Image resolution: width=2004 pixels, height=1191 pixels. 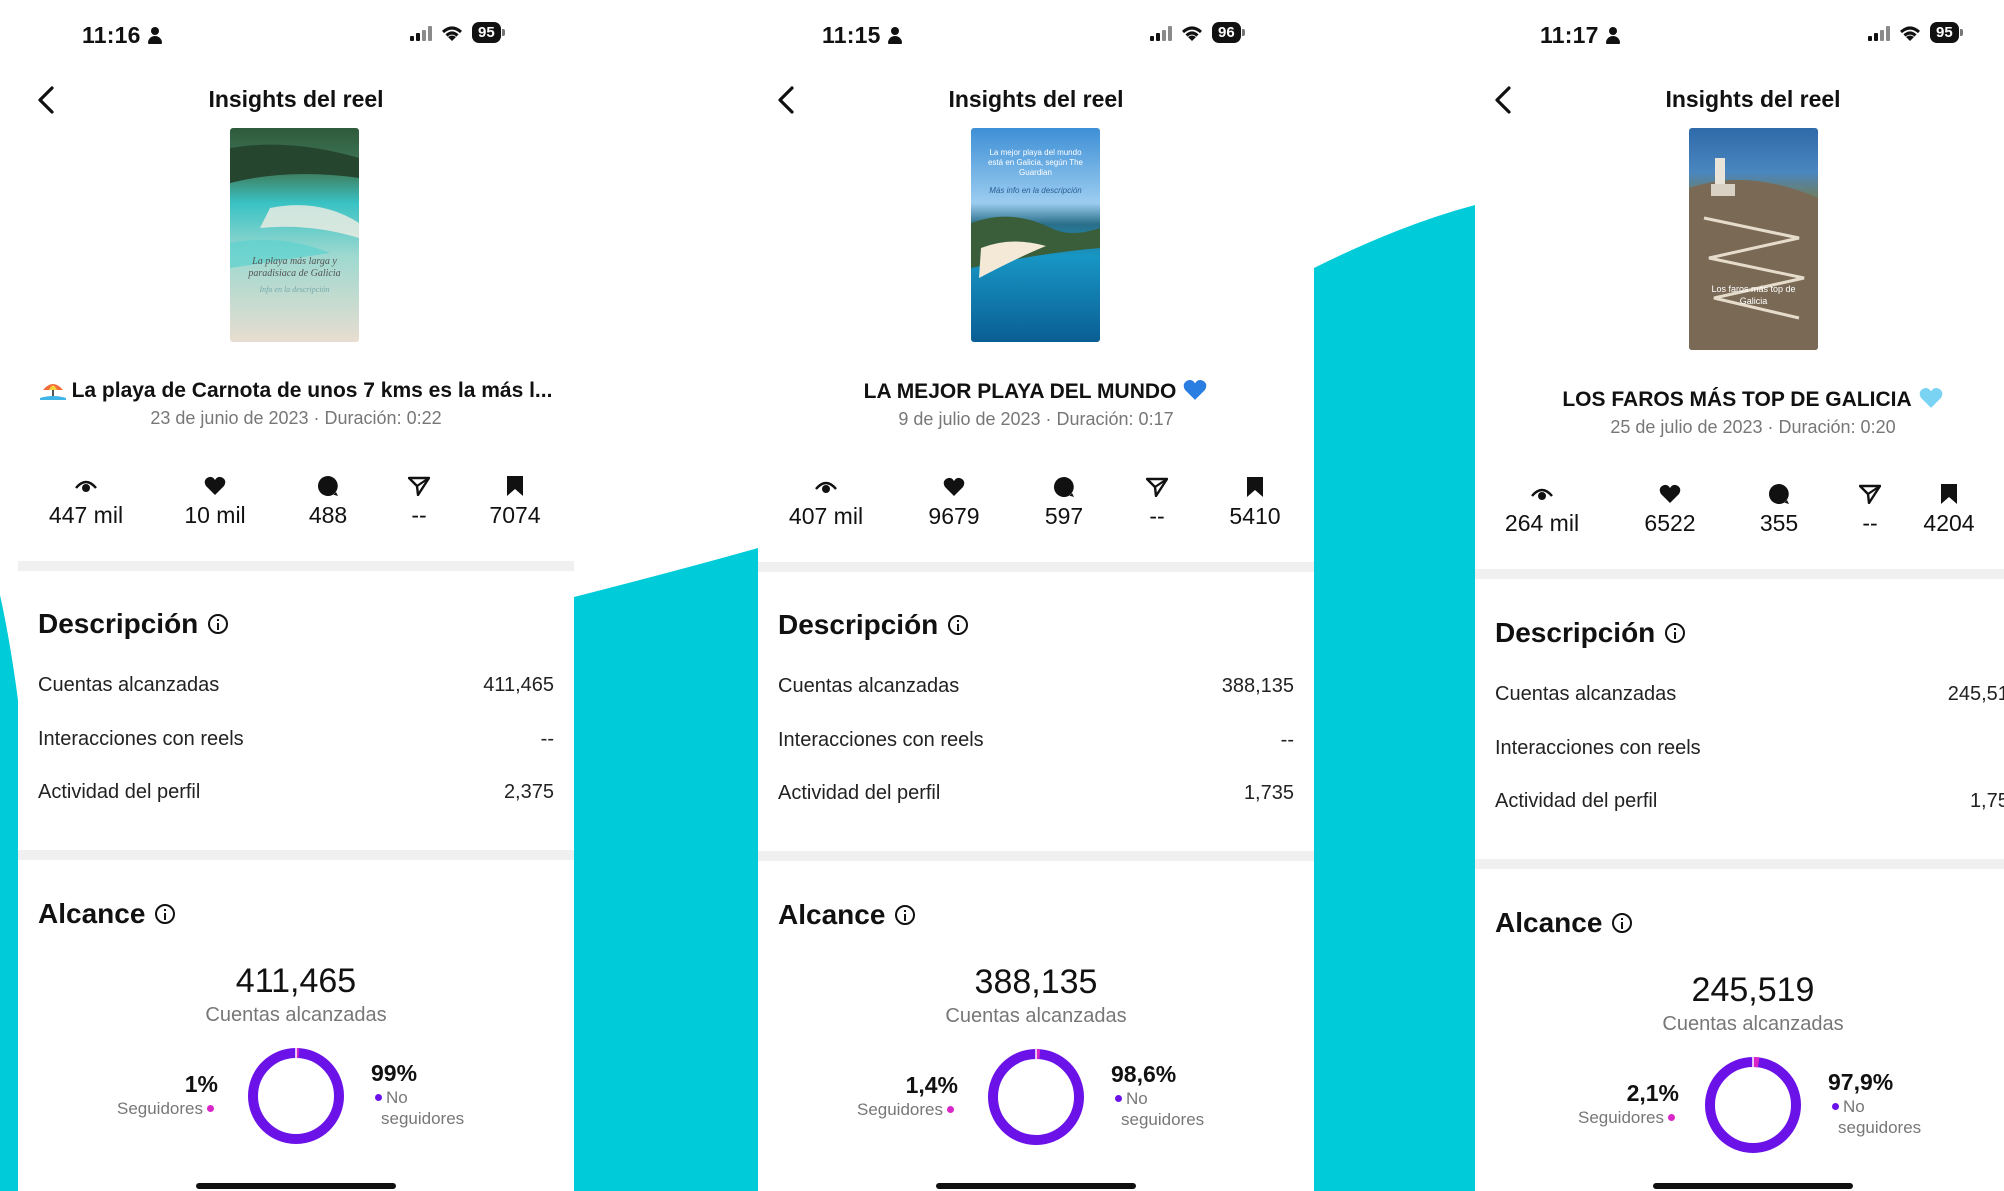 I want to click on legend-non-followers: 97,9% No seguidores, so click(x=1874, y=1103).